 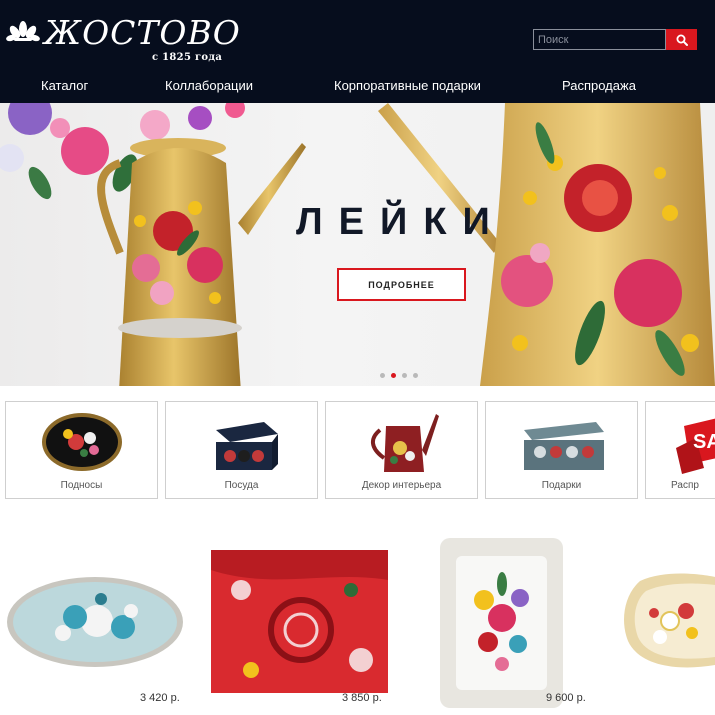 I want to click on tray-thumbnail, so click(x=82, y=442).